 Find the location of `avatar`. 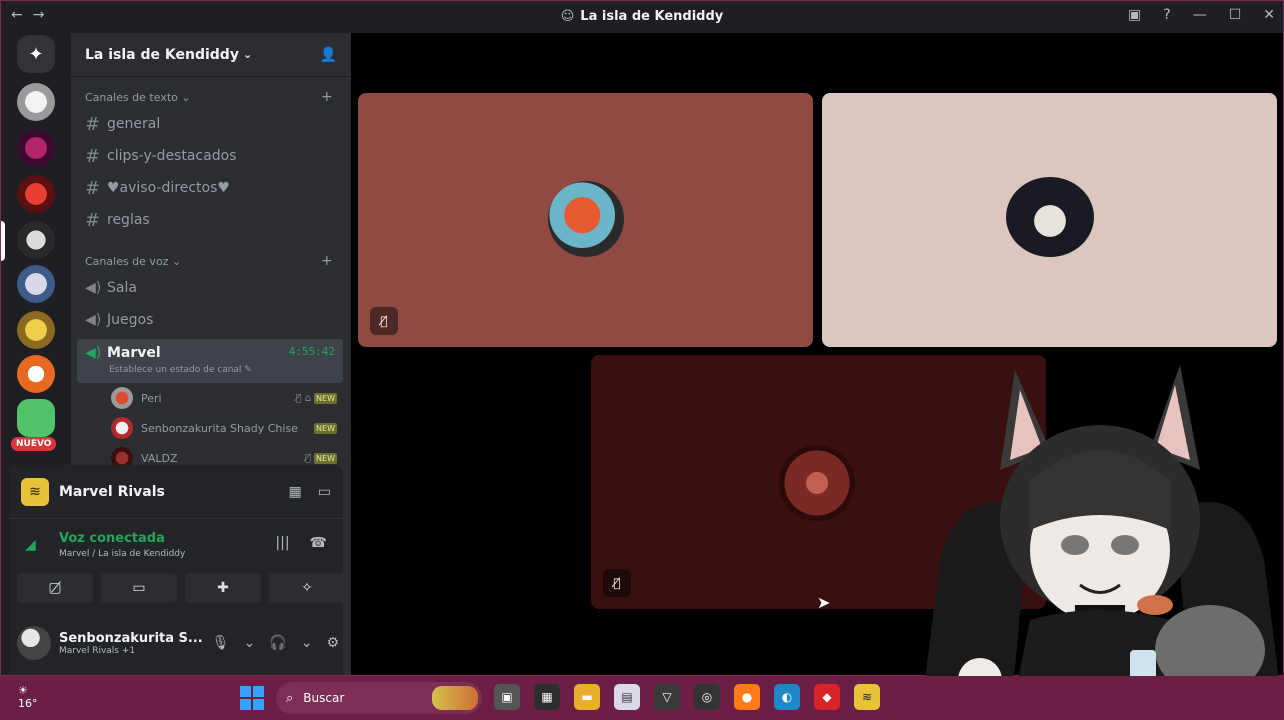

avatar is located at coordinates (122, 398).